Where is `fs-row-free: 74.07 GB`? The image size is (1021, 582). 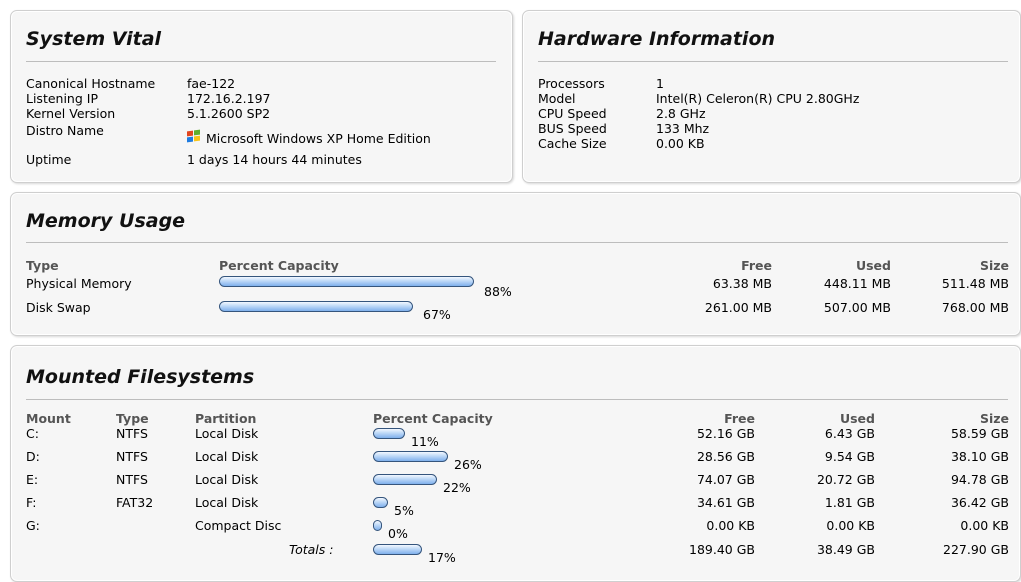
fs-row-free: 74.07 GB is located at coordinates (725, 479).